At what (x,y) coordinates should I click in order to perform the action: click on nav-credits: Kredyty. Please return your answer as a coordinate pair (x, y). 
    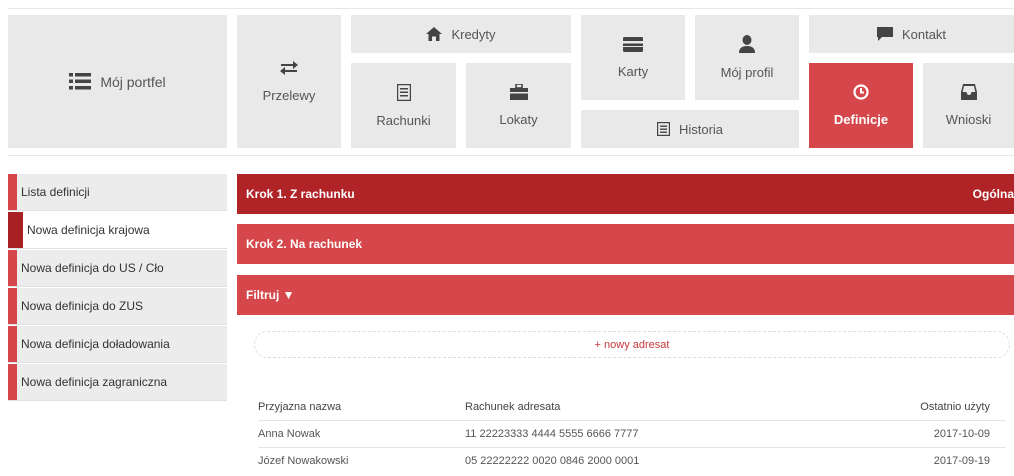
    Looking at the image, I should click on (461, 34).